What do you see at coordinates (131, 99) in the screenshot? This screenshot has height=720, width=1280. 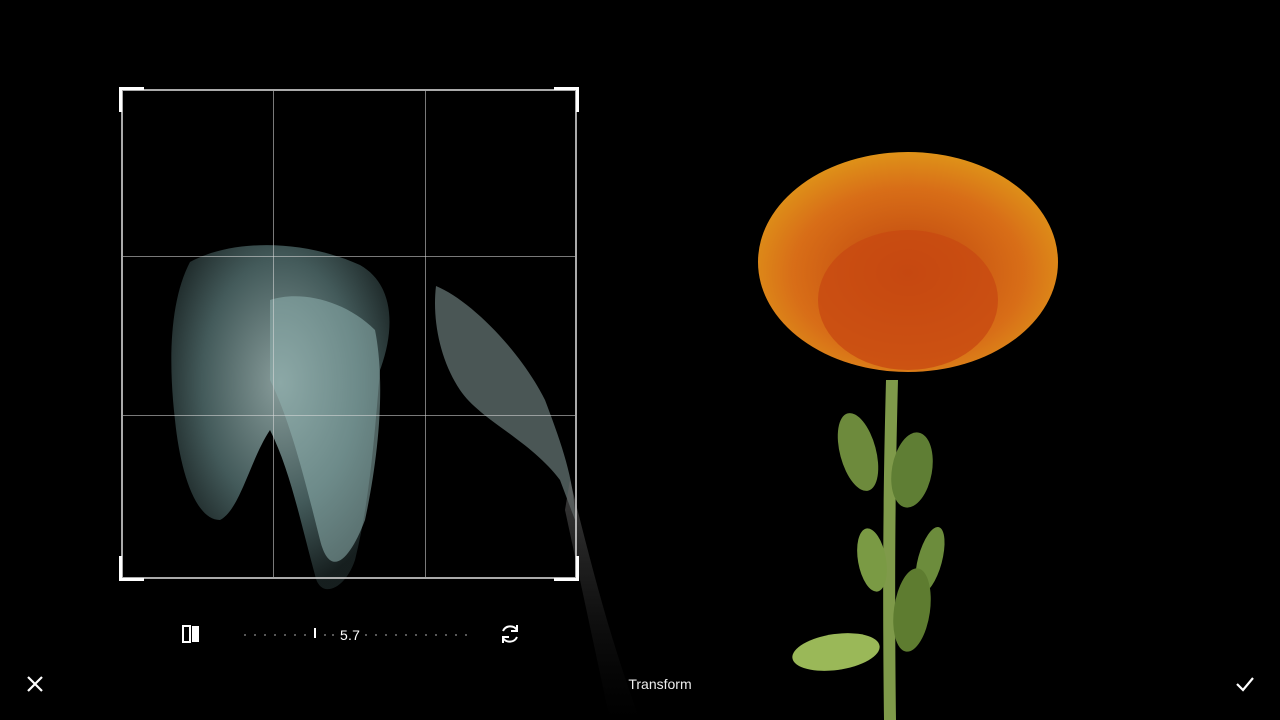 I see `crop-handle-top-left` at bounding box center [131, 99].